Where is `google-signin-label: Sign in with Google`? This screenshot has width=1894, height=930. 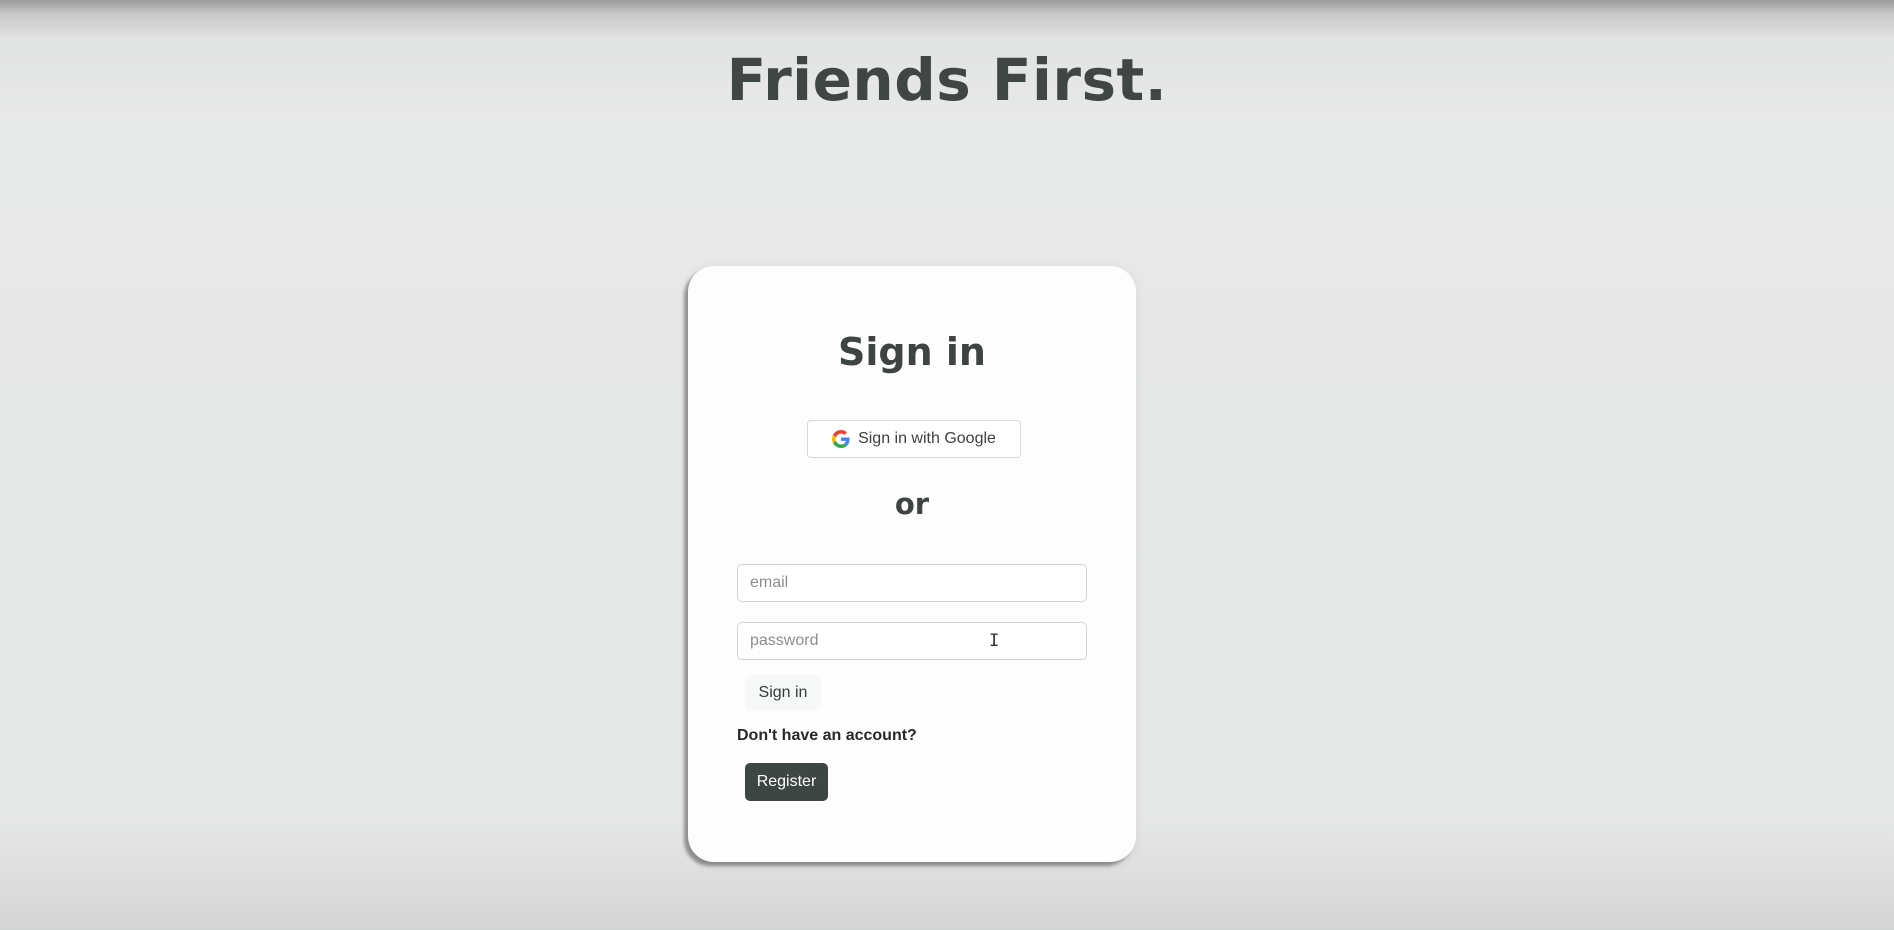
google-signin-label: Sign in with Google is located at coordinates (927, 438).